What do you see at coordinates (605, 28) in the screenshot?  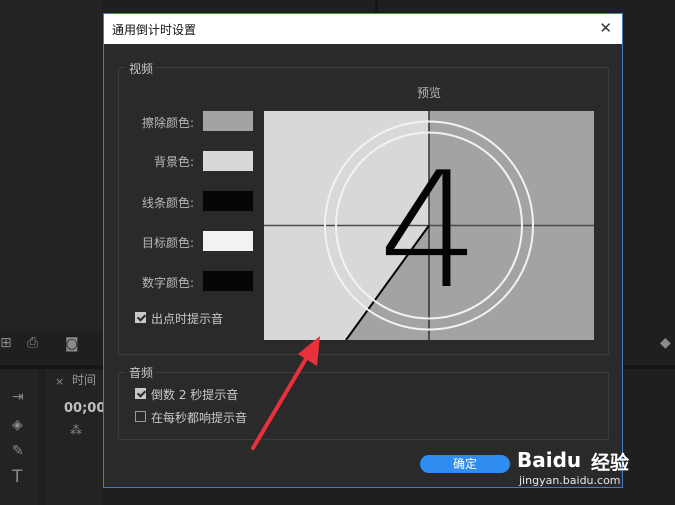 I see `close-icon: ✕` at bounding box center [605, 28].